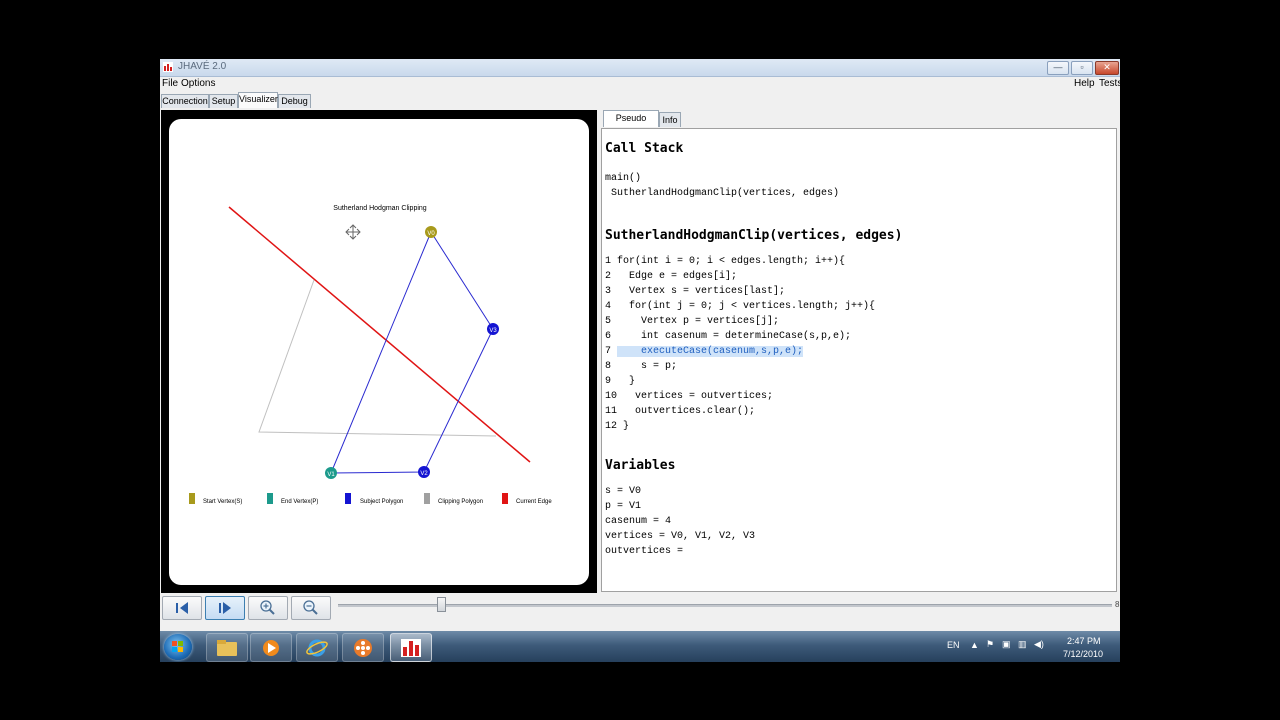 The image size is (1280, 720). I want to click on tab-debug: Debug, so click(294, 101).